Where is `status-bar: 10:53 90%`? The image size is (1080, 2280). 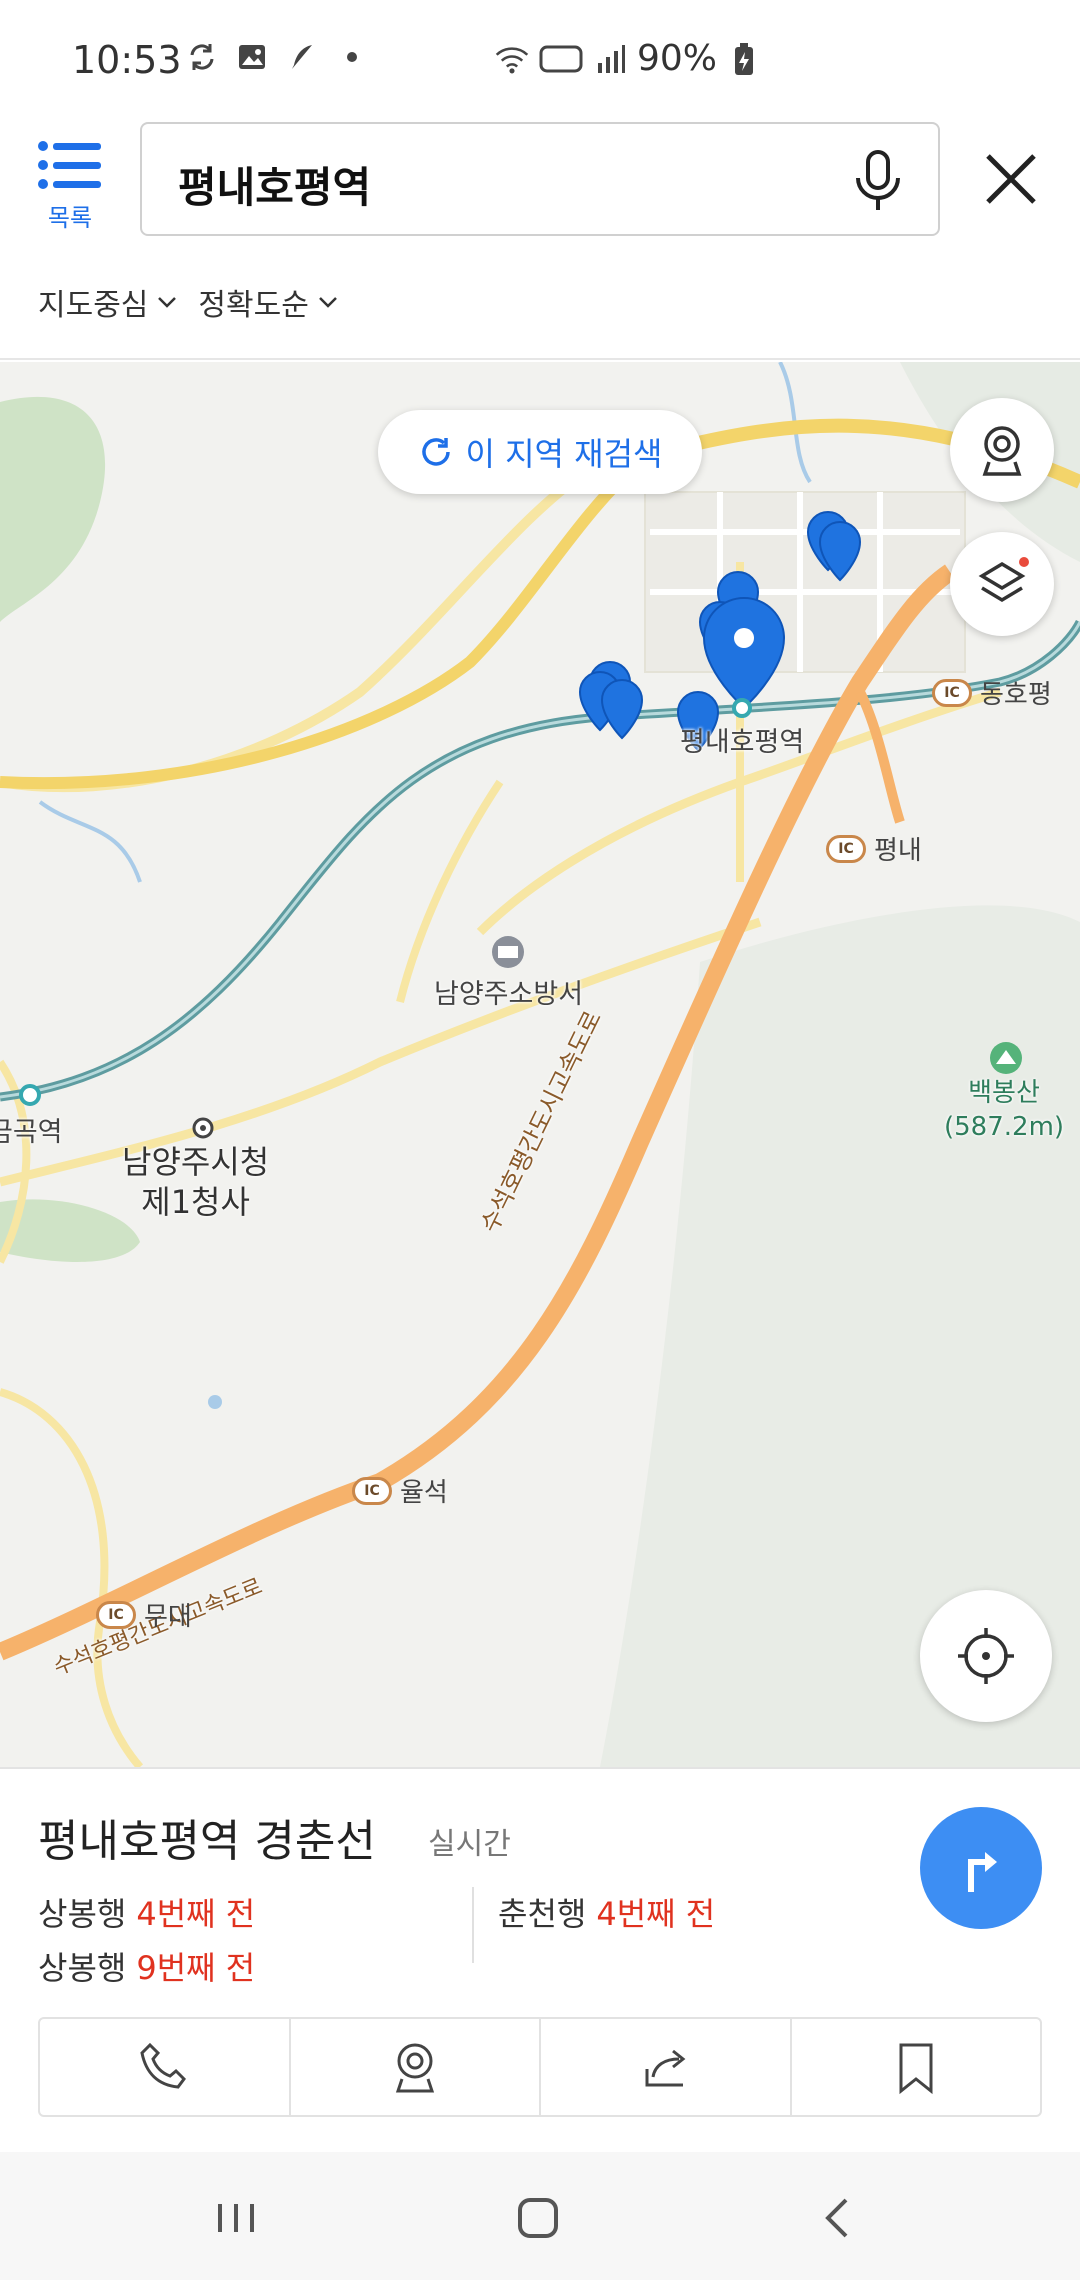
status-bar: 10:53 90% is located at coordinates (540, 60).